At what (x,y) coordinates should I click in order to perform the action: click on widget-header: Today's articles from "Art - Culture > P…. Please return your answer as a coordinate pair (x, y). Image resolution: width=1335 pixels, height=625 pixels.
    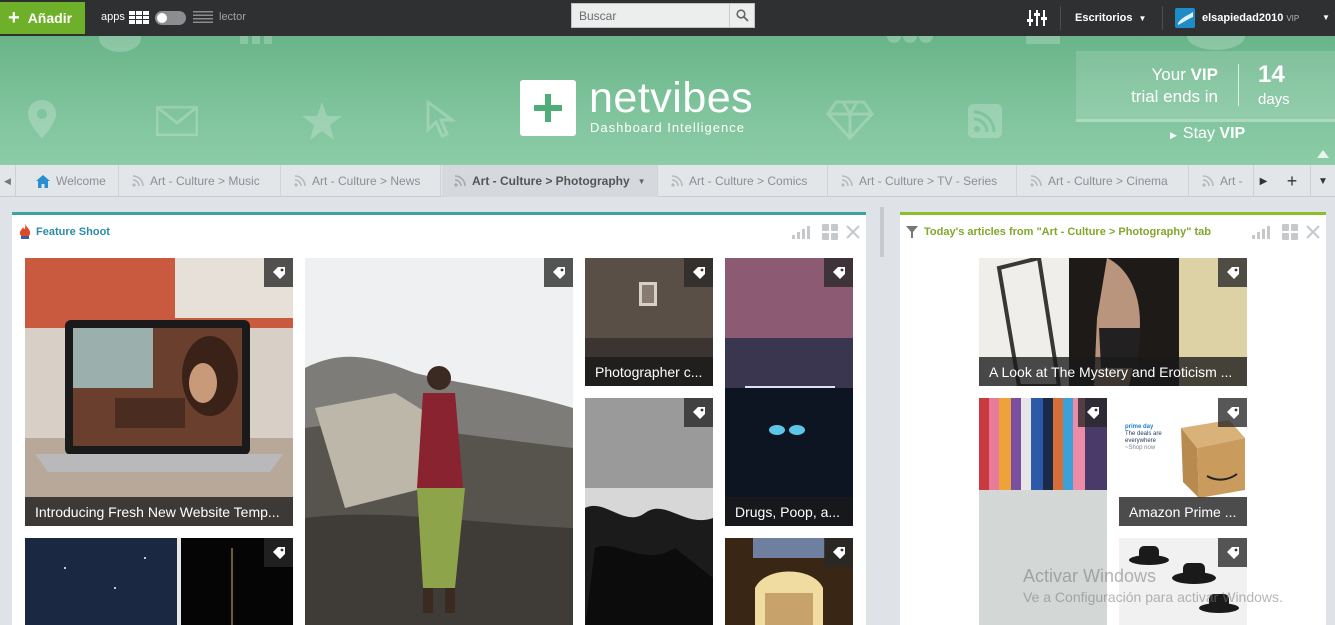
    Looking at the image, I should click on (1113, 232).